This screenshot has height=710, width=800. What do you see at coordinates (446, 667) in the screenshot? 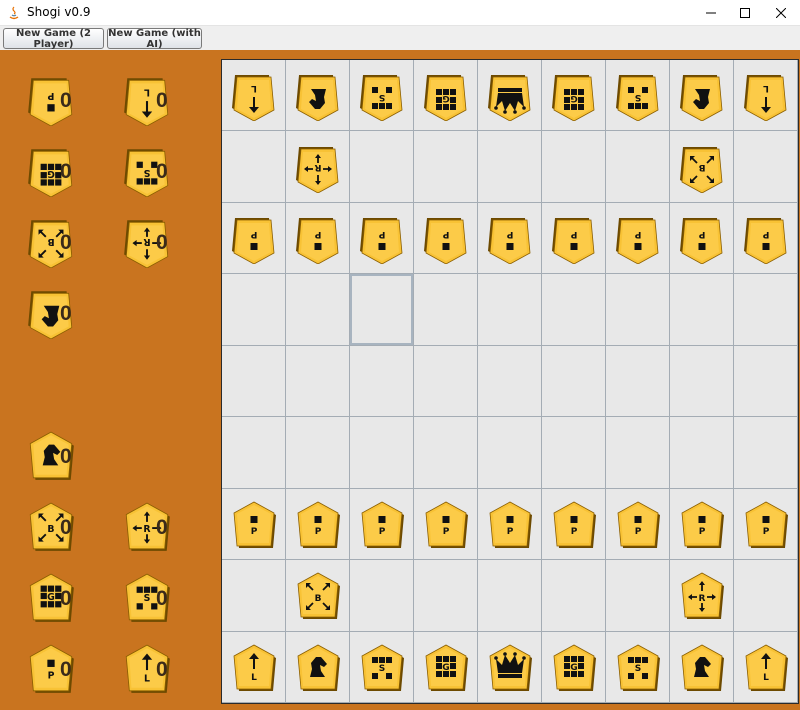
I see `sente-gold-general-piece: G` at bounding box center [446, 667].